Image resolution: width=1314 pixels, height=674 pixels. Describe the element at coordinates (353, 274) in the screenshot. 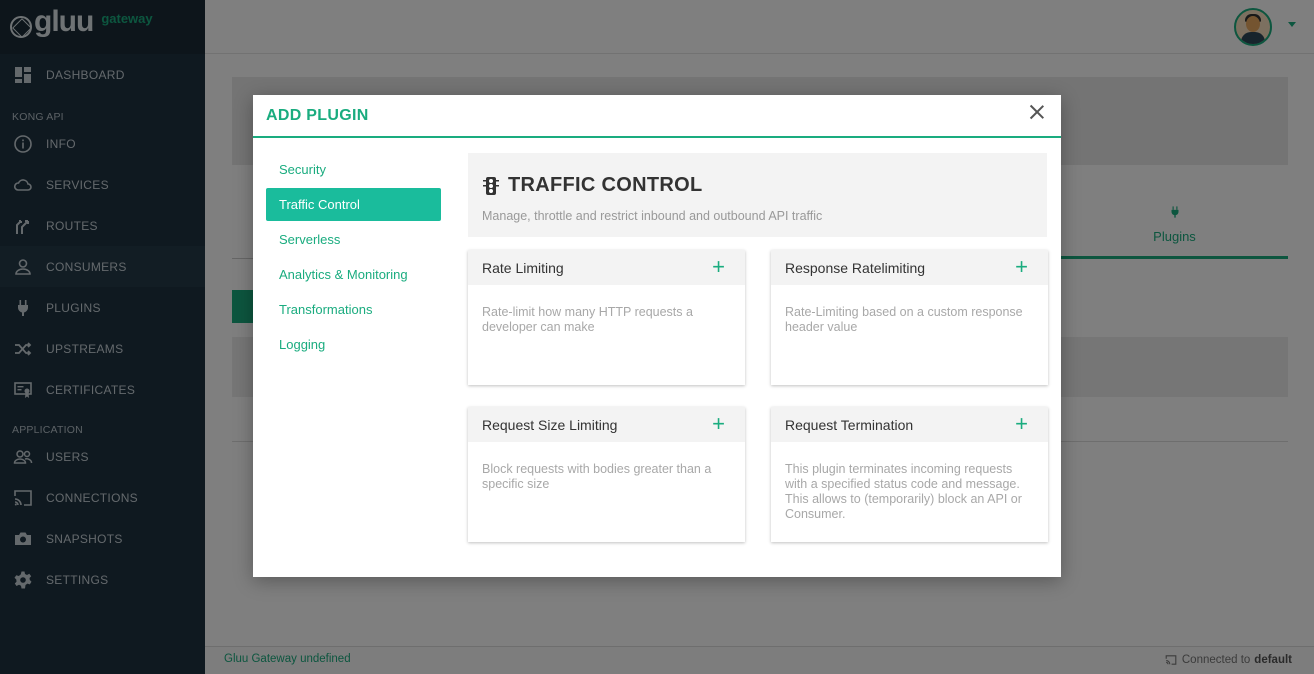

I see `category-analytics-monitoring: Analytics & Monitoring` at that location.